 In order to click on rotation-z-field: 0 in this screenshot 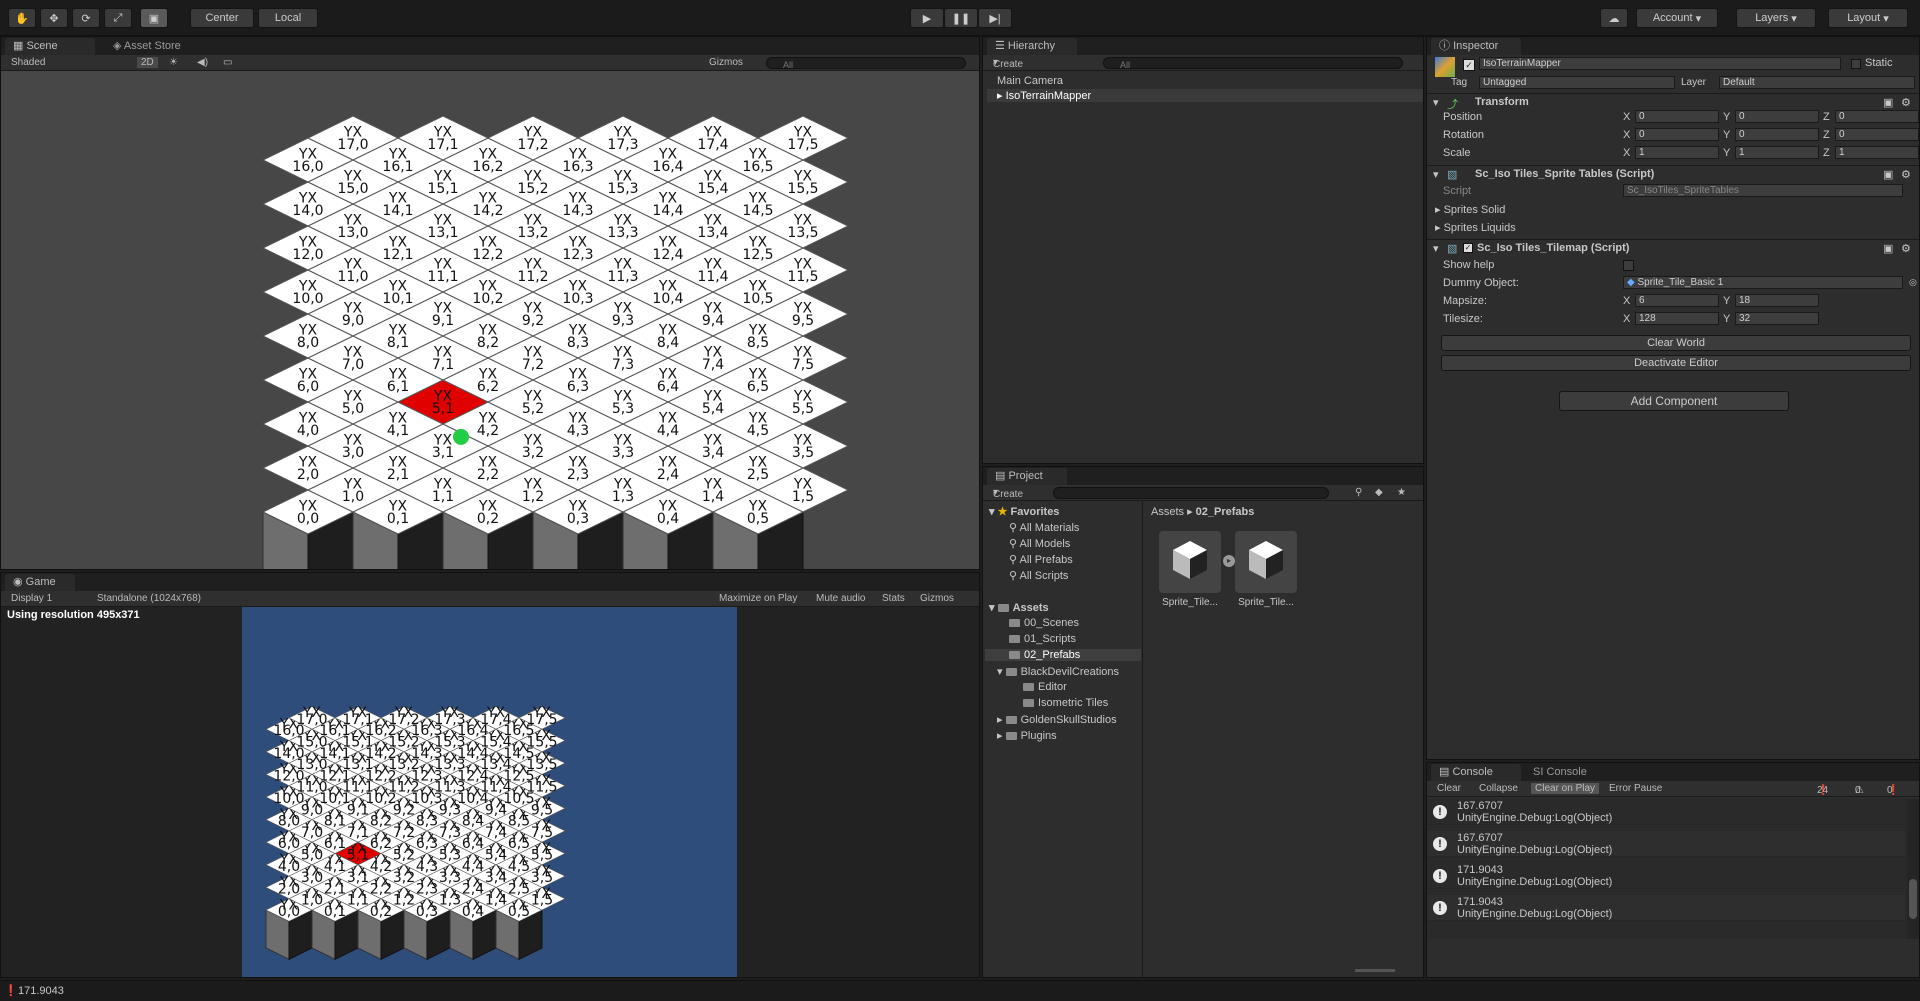, I will do `click(1877, 134)`.